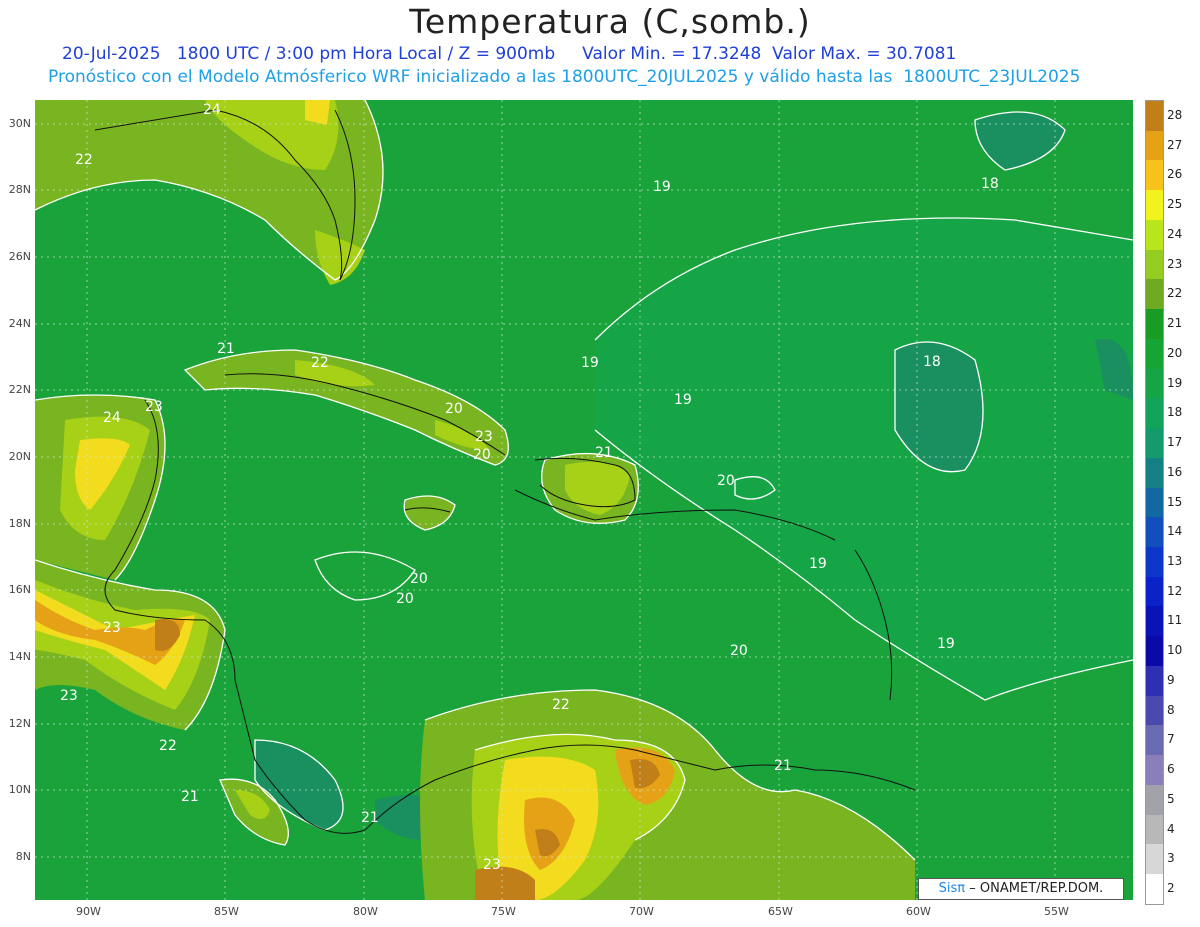 The height and width of the screenshot is (927, 1200). I want to click on colorbar-label: 24, so click(1175, 233).